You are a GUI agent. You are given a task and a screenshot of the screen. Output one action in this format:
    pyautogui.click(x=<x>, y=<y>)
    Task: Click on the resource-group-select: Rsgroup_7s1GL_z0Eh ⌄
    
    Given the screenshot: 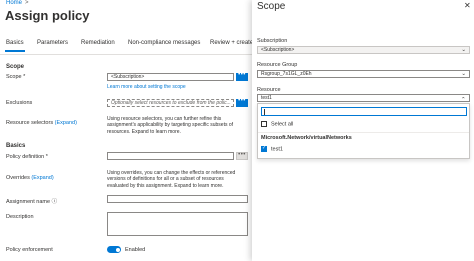 What is the action you would take?
    pyautogui.click(x=363, y=74)
    